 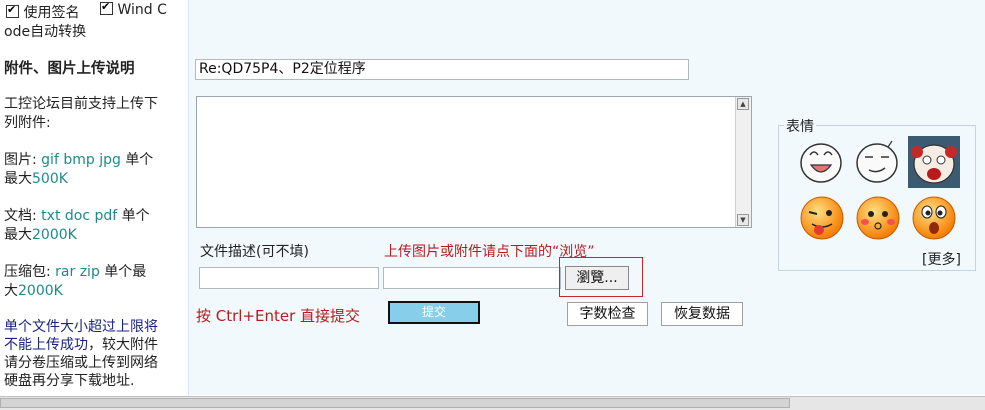 What do you see at coordinates (45, 32) in the screenshot?
I see `windcode-label-line2: ode自动转换` at bounding box center [45, 32].